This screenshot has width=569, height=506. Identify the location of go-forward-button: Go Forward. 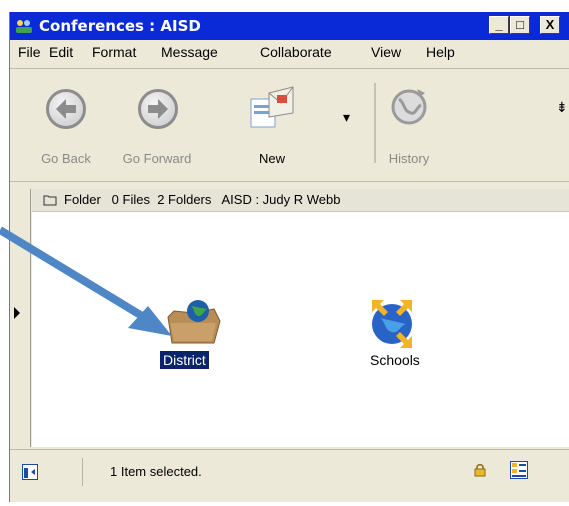
(157, 127).